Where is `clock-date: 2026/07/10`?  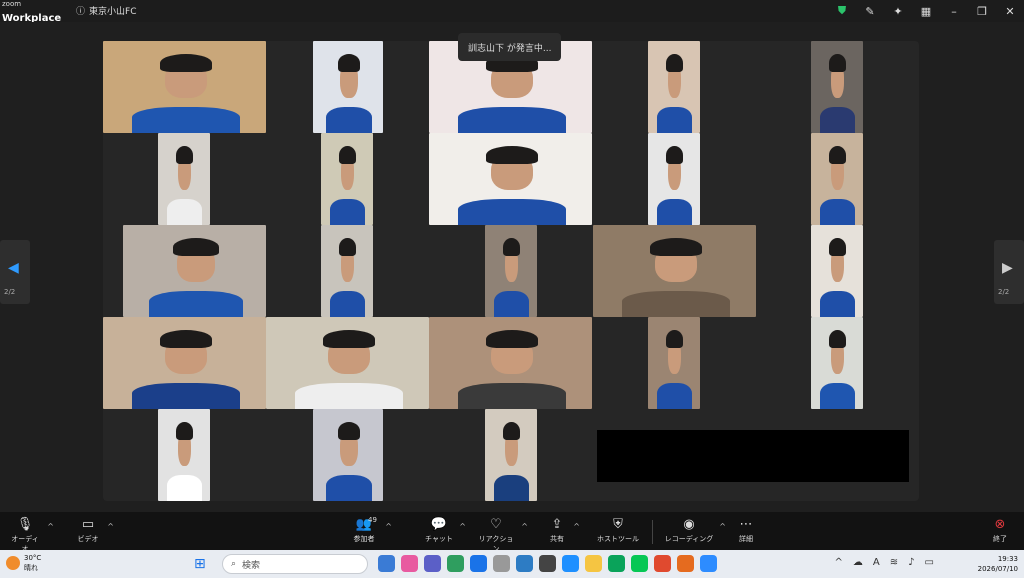 clock-date: 2026/07/10 is located at coordinates (997, 569).